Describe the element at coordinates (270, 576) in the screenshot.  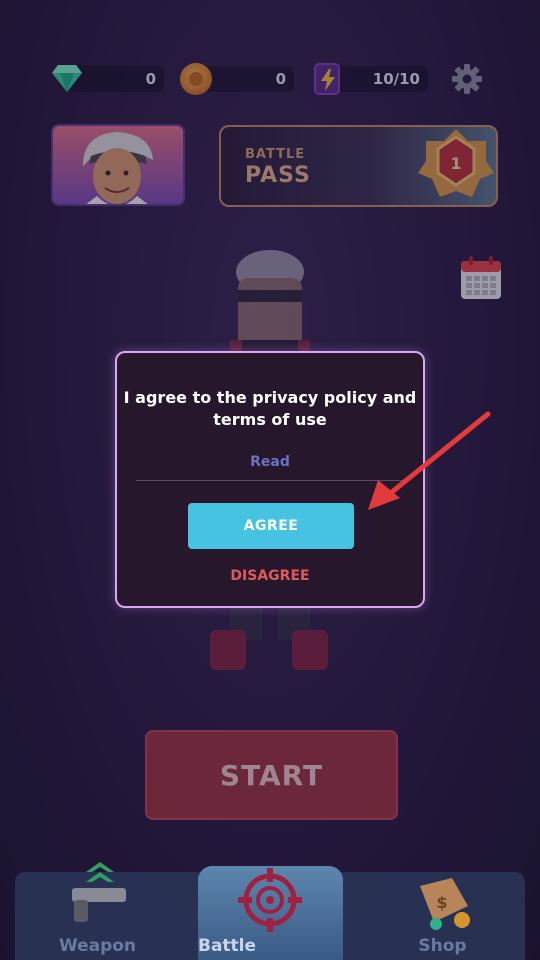
I see `disagree-button: DISAGREE` at that location.